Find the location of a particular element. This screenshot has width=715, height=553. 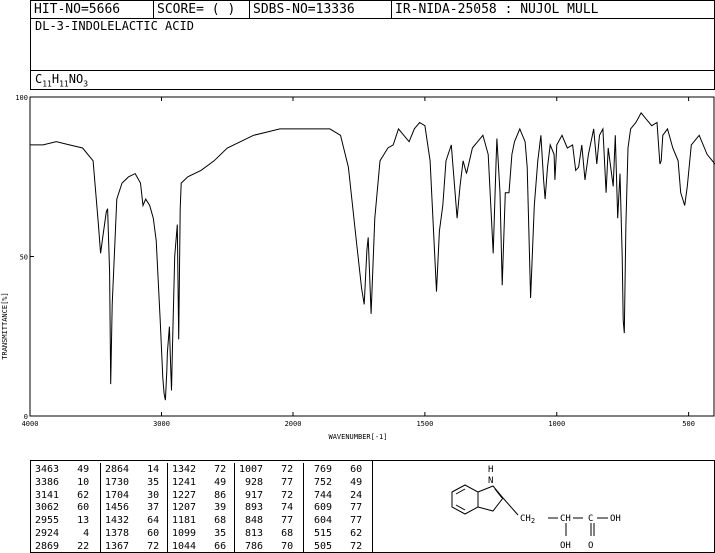

peak-row: 1730 35 is located at coordinates (132, 482).